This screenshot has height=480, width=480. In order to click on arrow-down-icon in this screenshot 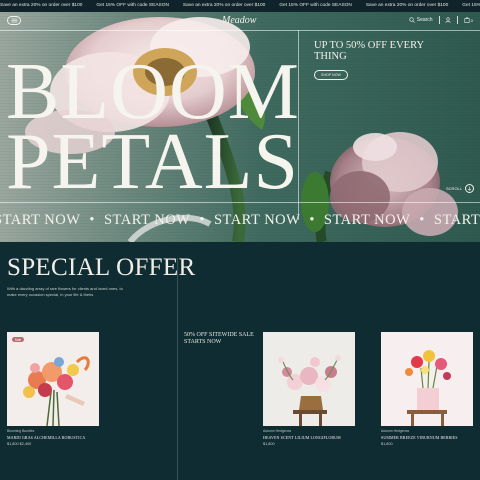, I will do `click(469, 188)`.